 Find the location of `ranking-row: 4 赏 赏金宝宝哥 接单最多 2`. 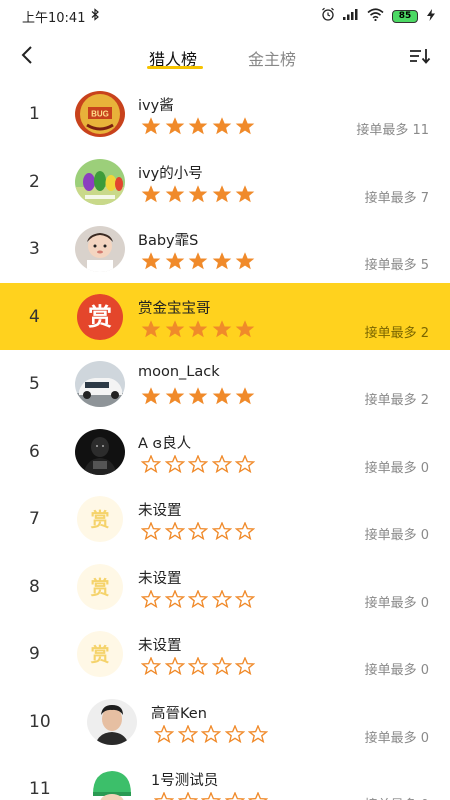

ranking-row: 4 赏 赏金宝宝哥 接单最多 2 is located at coordinates (225, 316).